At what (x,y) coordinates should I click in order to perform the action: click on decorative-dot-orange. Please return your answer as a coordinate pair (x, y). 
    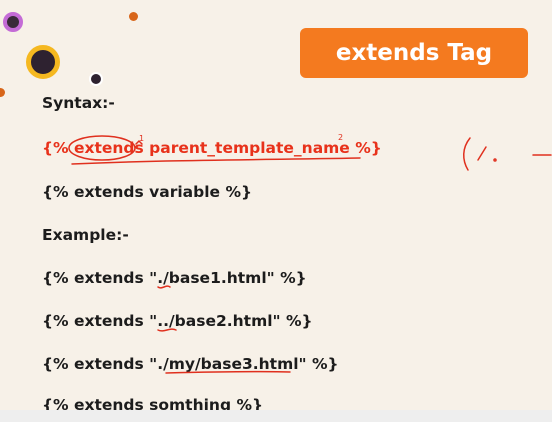
    Looking at the image, I should click on (133, 16).